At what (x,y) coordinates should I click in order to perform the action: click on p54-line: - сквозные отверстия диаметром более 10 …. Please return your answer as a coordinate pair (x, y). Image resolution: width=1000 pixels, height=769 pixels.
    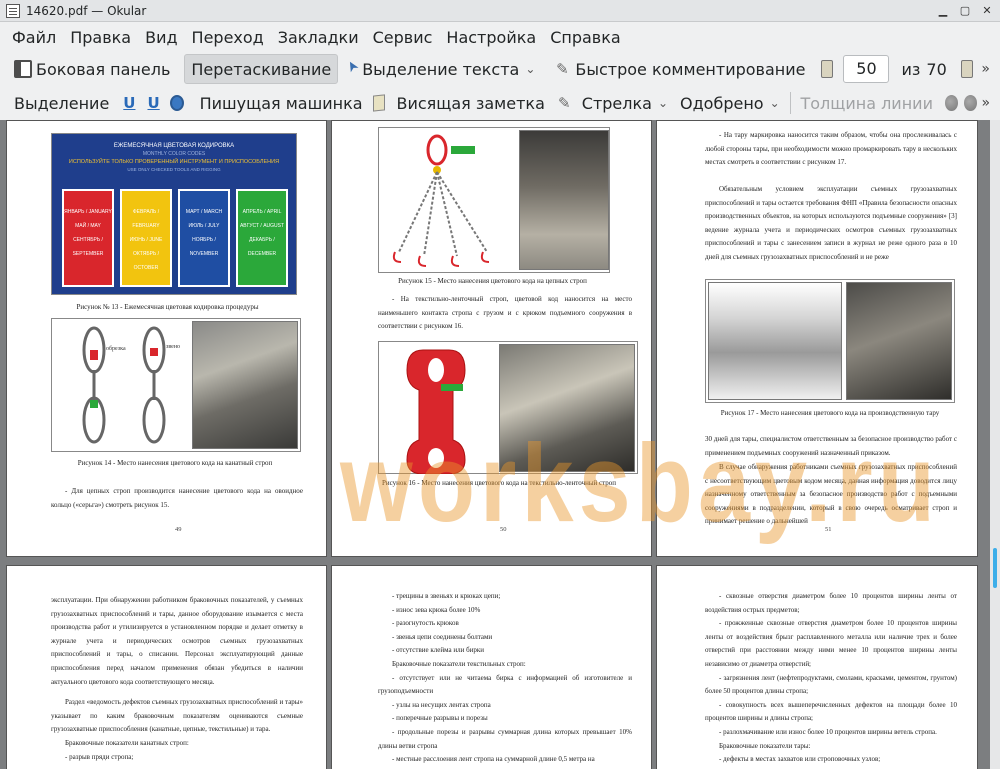
    Looking at the image, I should click on (831, 603).